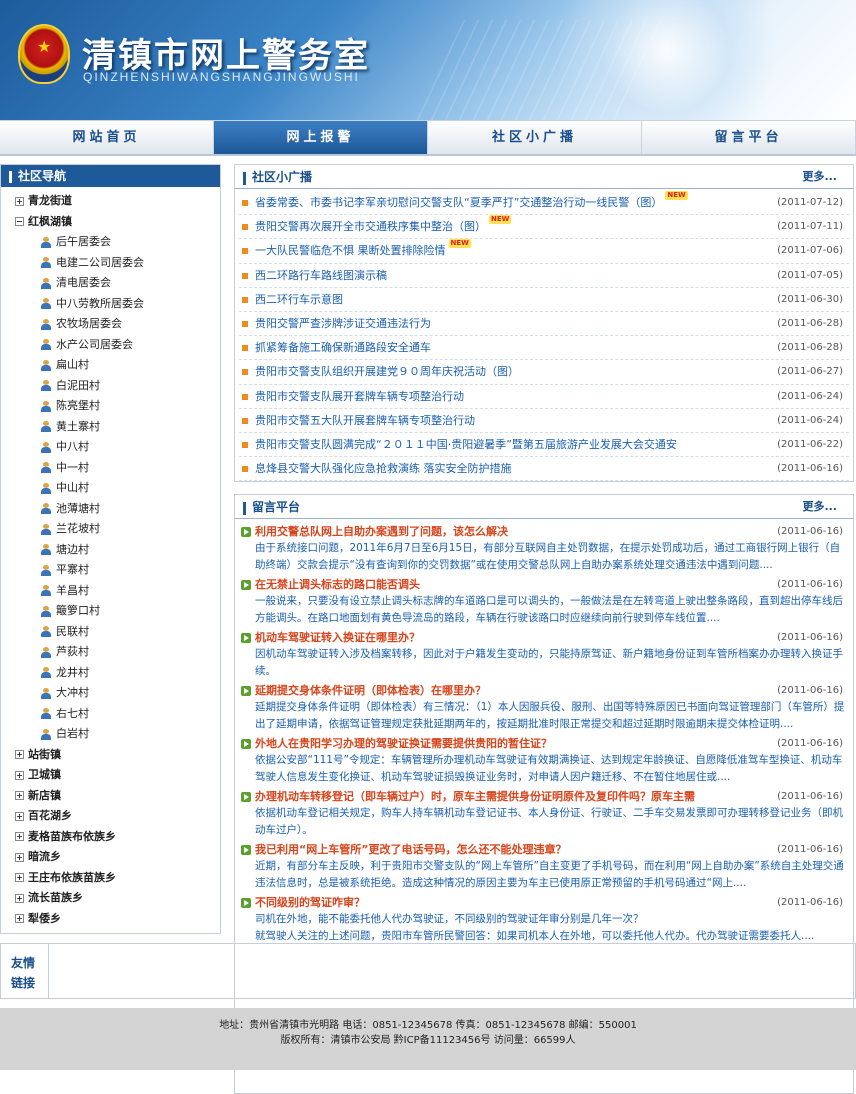  What do you see at coordinates (117, 611) in the screenshot?
I see `tree-item: 簸箩口村` at bounding box center [117, 611].